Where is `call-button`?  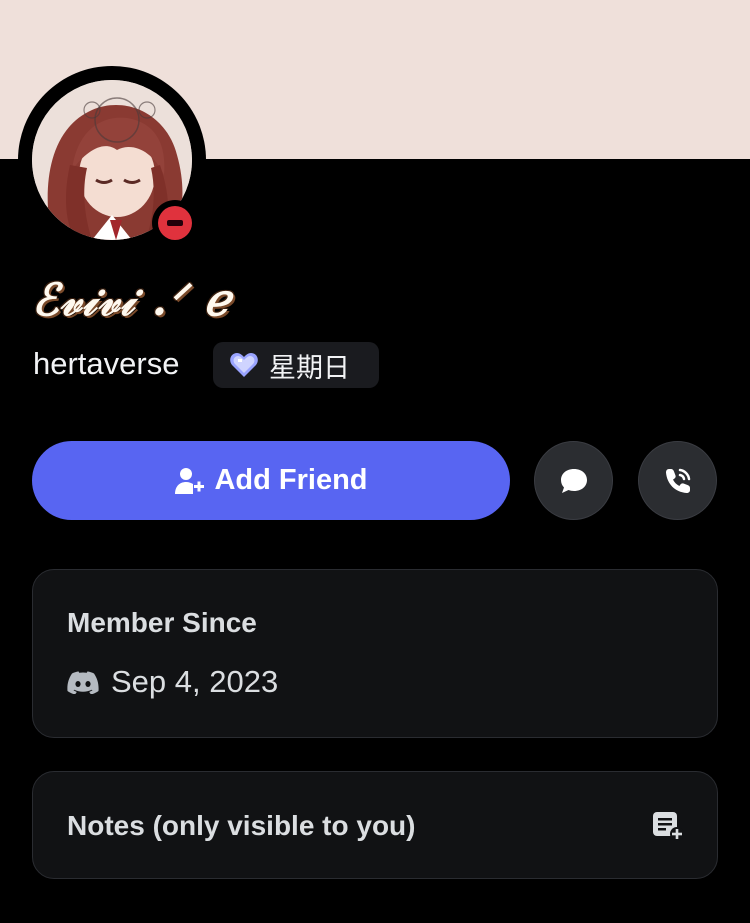
call-button is located at coordinates (677, 480).